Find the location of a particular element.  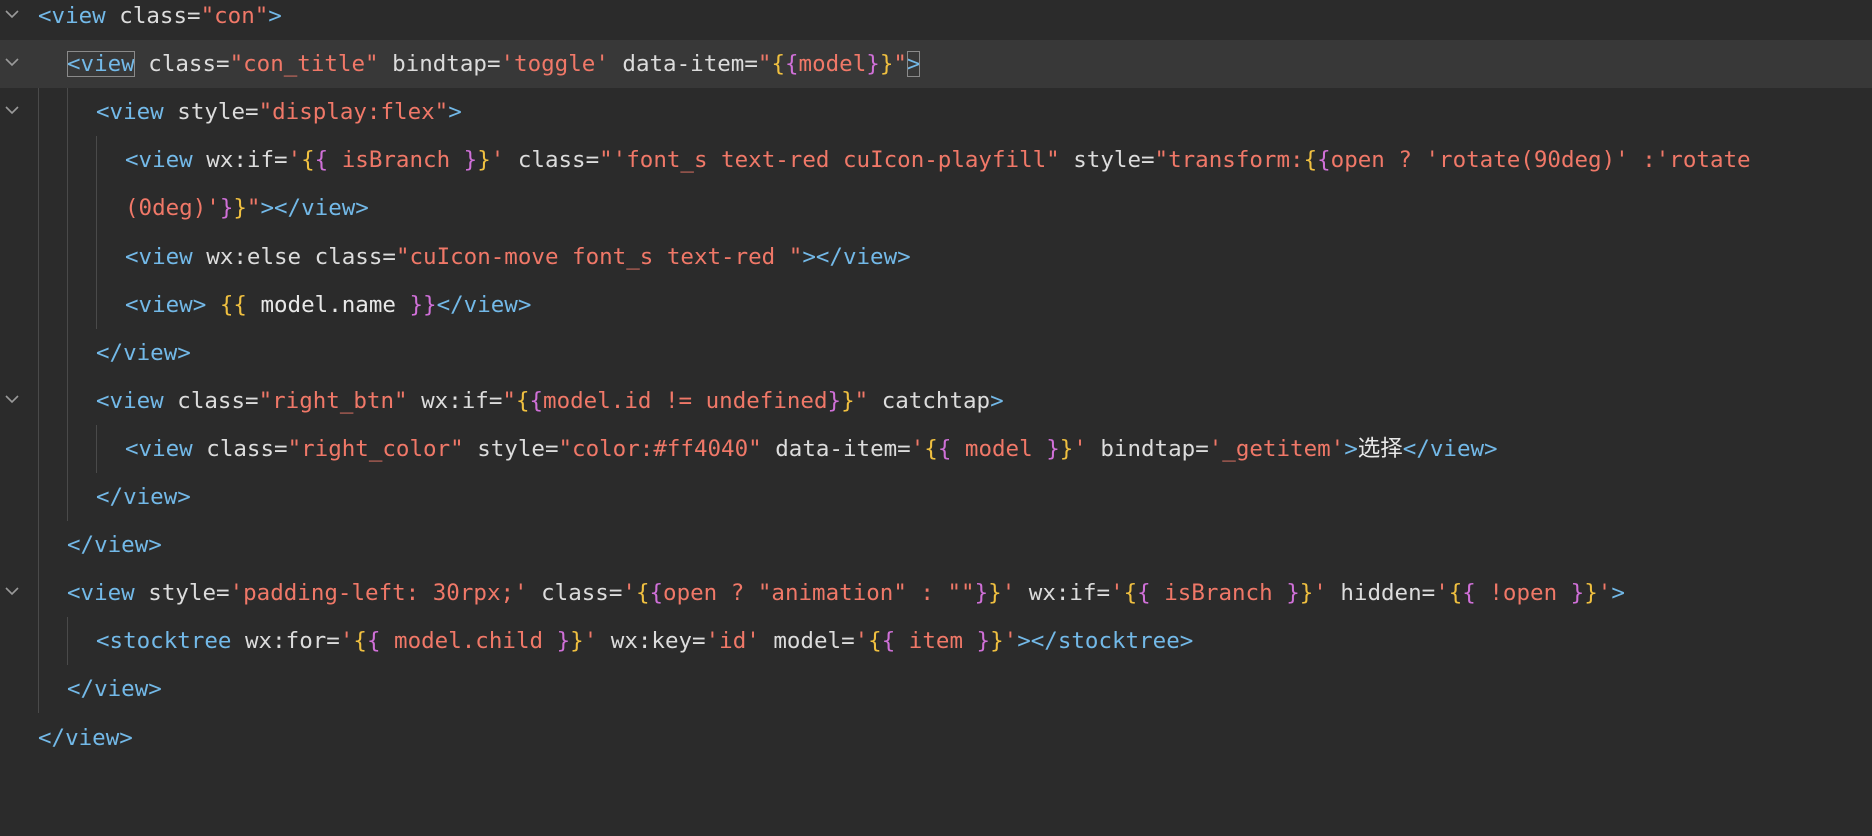

code-token: 'toggle' is located at coordinates (554, 64).